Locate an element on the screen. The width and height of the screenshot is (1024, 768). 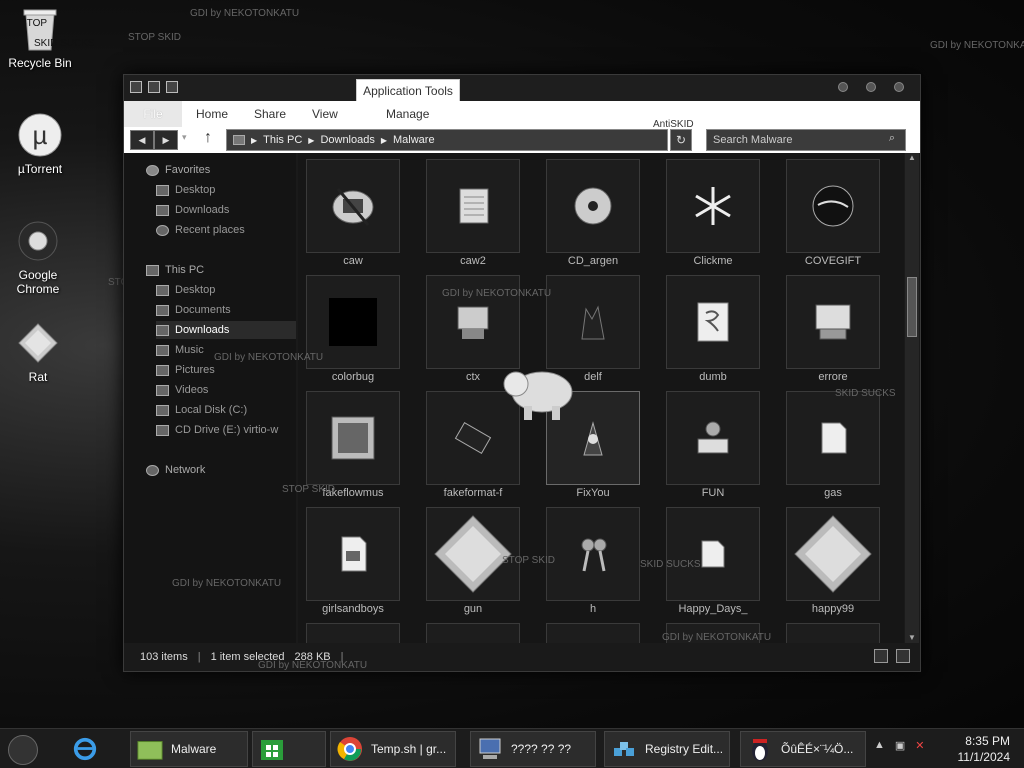
chip-icon is located at coordinates (473, 438).